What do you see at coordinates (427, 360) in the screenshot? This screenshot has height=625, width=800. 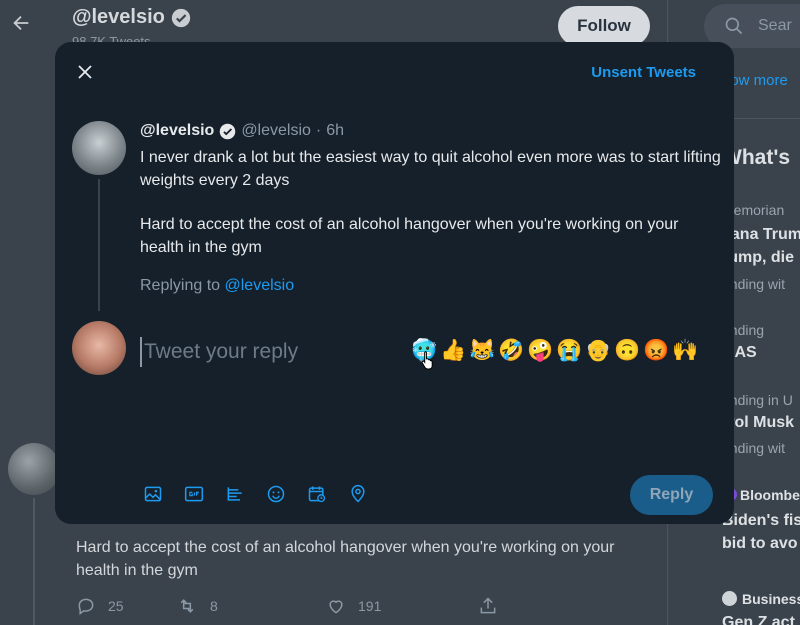 I see `pointer-cursor-icon` at bounding box center [427, 360].